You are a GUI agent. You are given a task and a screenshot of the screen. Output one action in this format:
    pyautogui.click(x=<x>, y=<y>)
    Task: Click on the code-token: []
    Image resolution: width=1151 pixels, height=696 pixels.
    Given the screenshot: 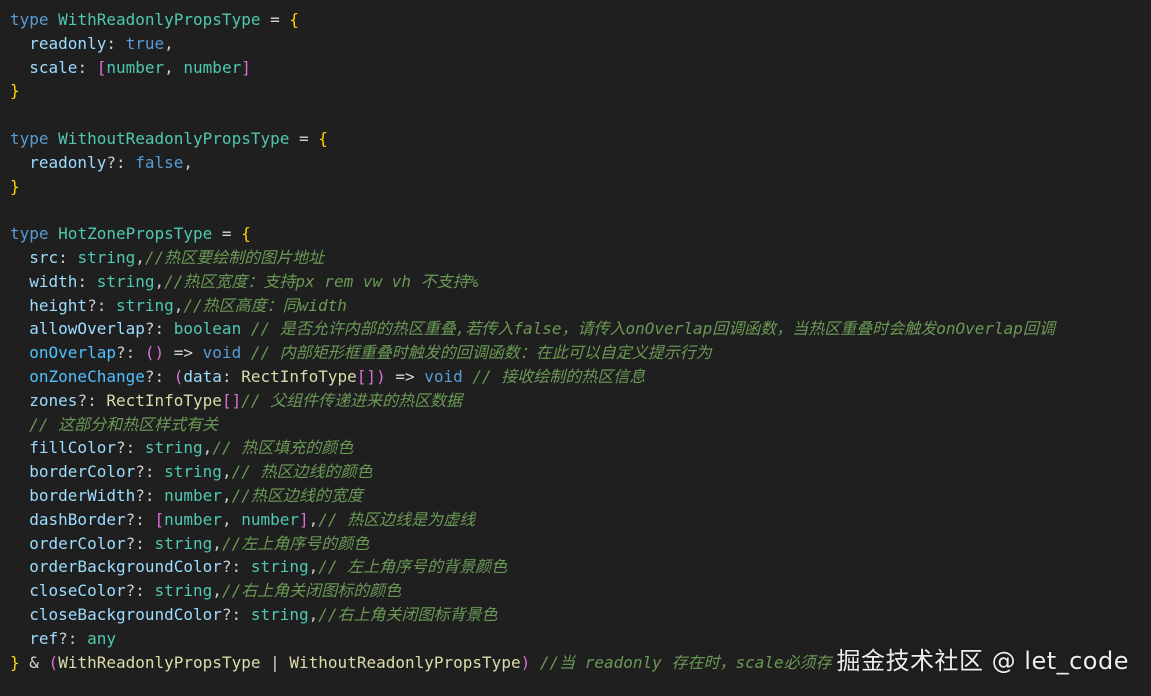 What is the action you would take?
    pyautogui.click(x=231, y=400)
    